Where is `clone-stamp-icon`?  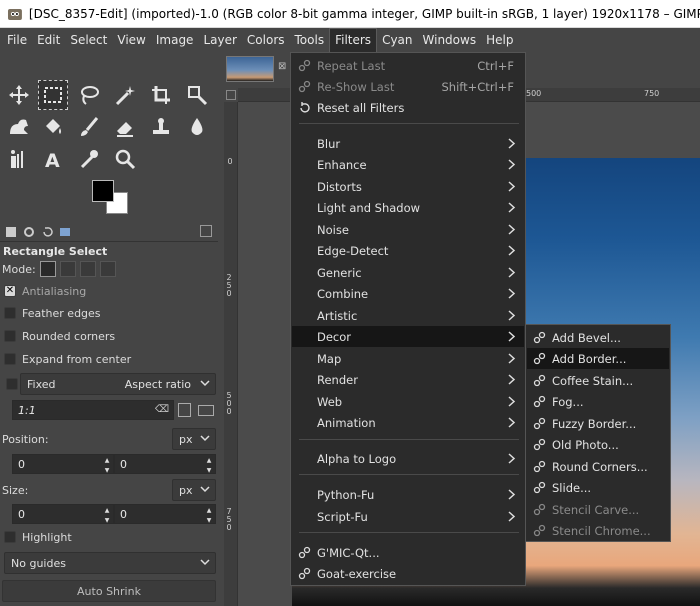
clone-stamp-icon is located at coordinates (161, 127).